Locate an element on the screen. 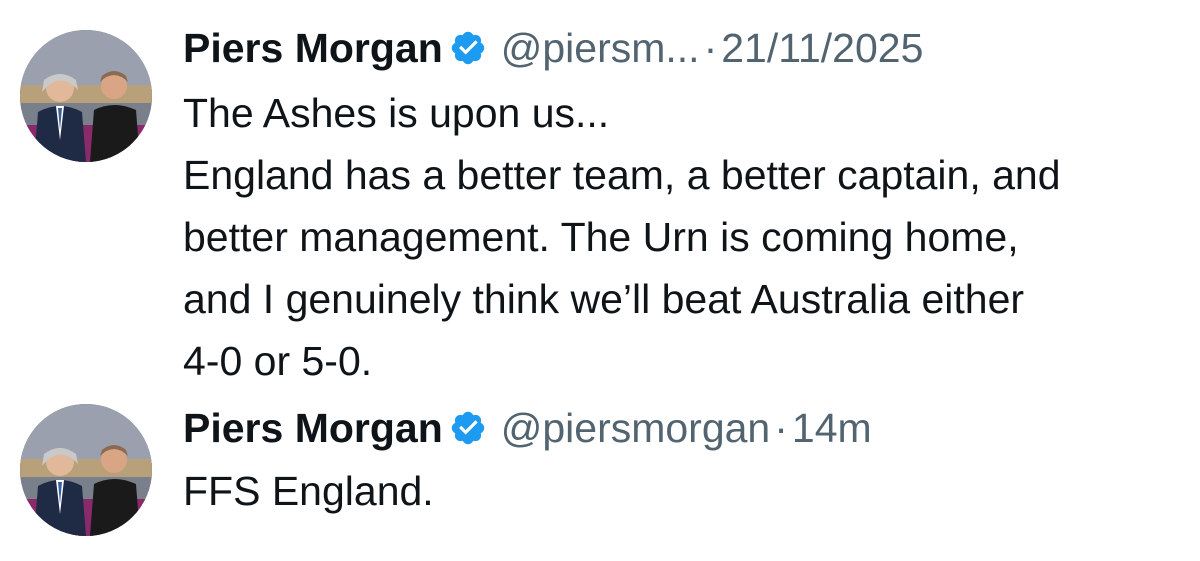 The width and height of the screenshot is (1200, 561). author-handle: @piersmorgan is located at coordinates (636, 428).